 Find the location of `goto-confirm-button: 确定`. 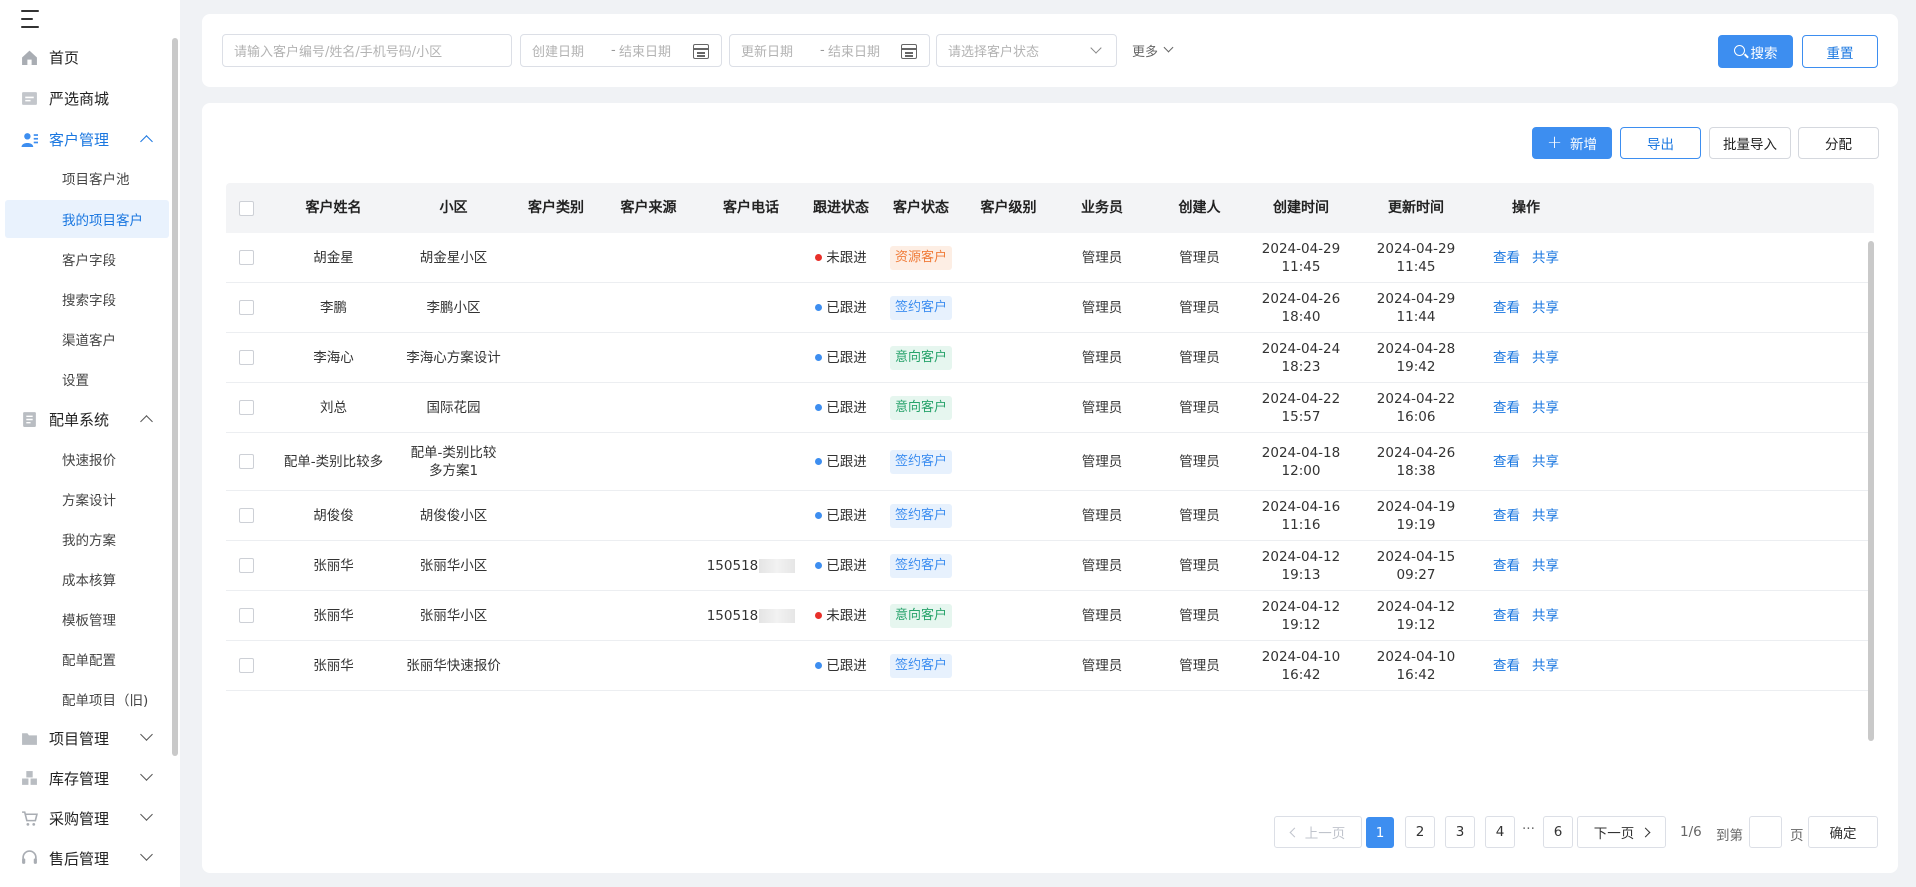

goto-confirm-button: 确定 is located at coordinates (1843, 832).